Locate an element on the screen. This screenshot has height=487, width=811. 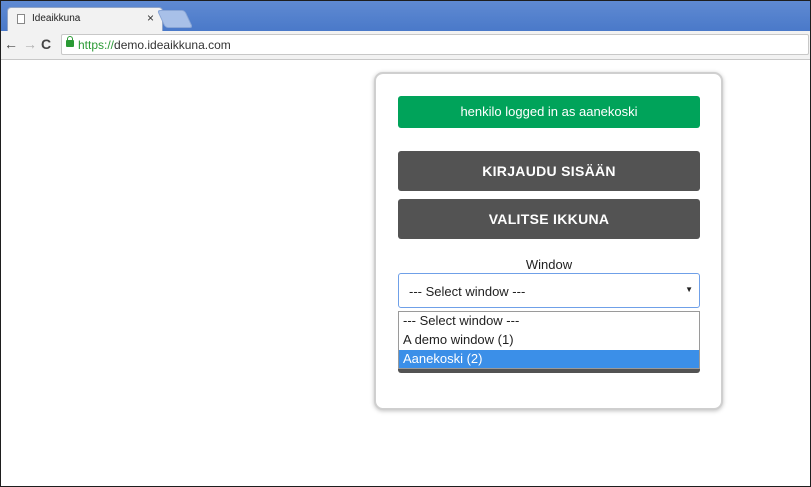
window-label: Window is located at coordinates (549, 264).